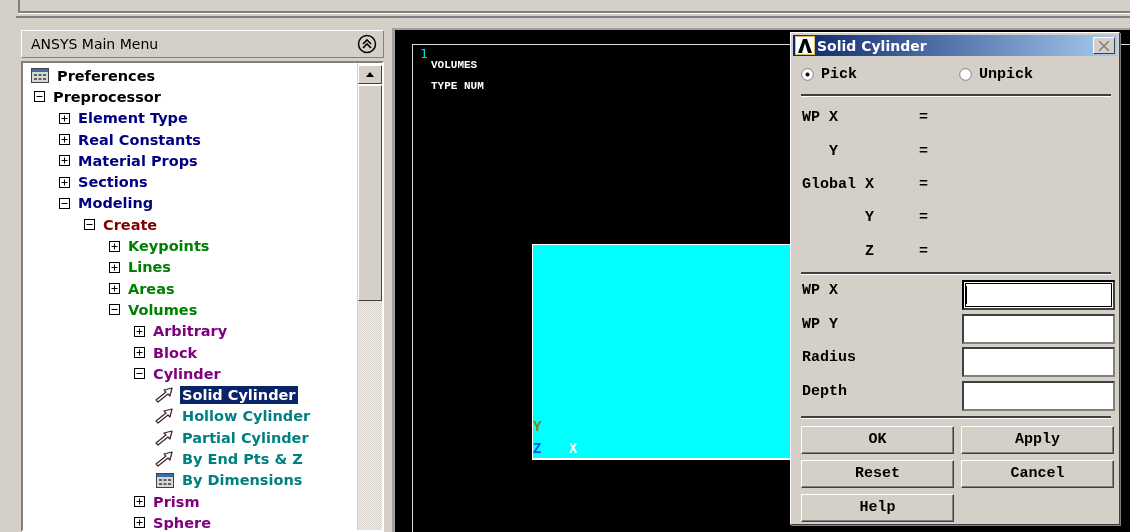 The width and height of the screenshot is (1130, 532). What do you see at coordinates (138, 160) in the screenshot?
I see `tree-item: Material Props` at bounding box center [138, 160].